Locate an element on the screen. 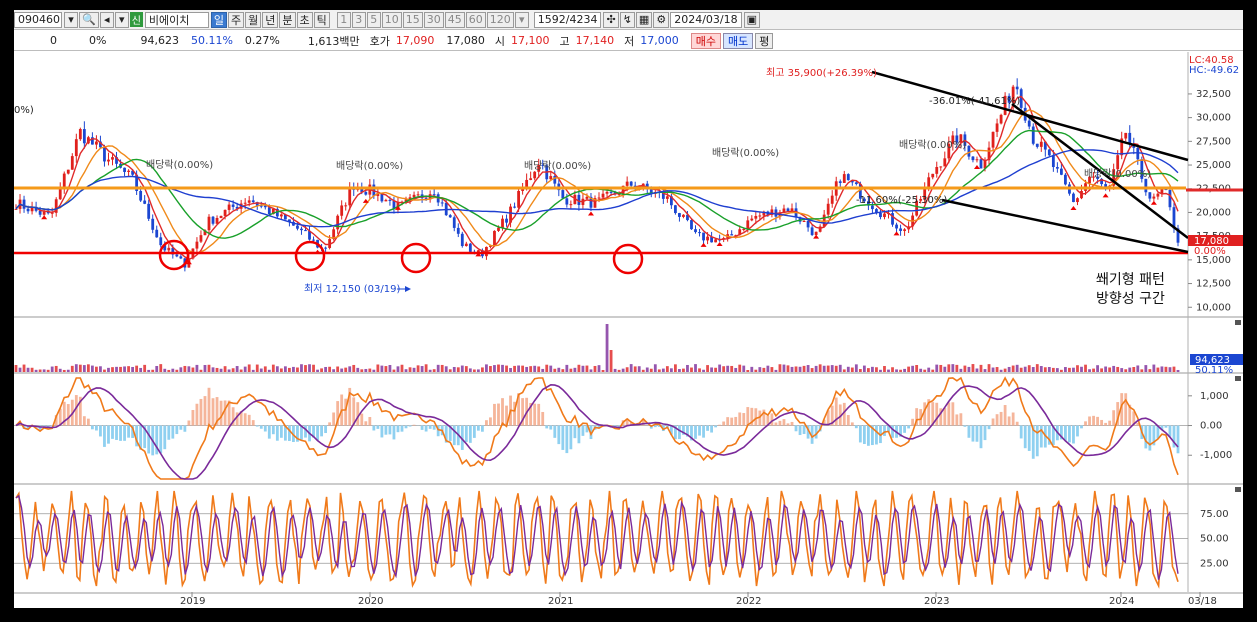 The width and height of the screenshot is (1257, 622). period-button-3: 년 is located at coordinates (270, 19).